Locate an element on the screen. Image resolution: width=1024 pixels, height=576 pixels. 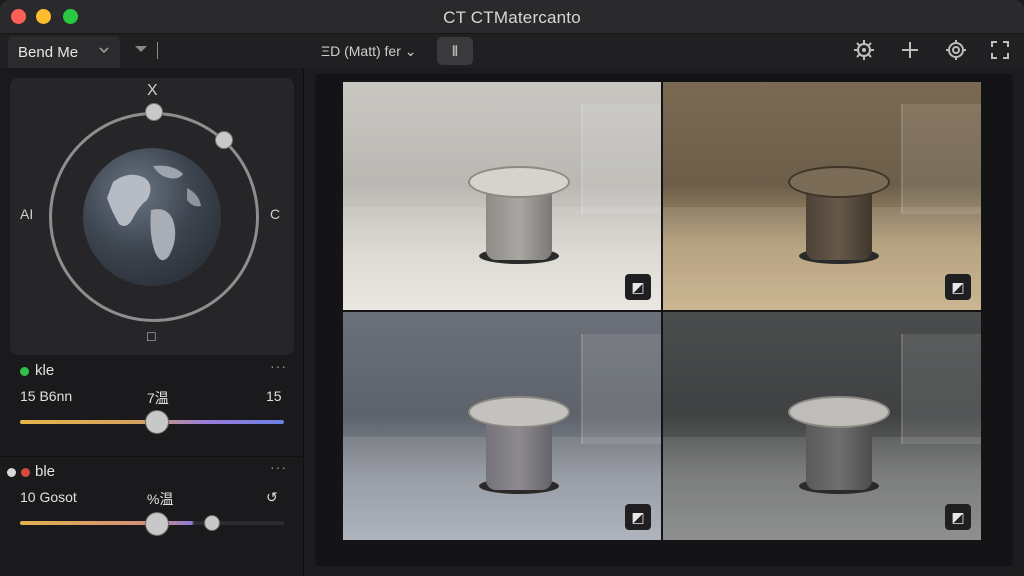
compass-right-label: C is located at coordinates (275, 214).